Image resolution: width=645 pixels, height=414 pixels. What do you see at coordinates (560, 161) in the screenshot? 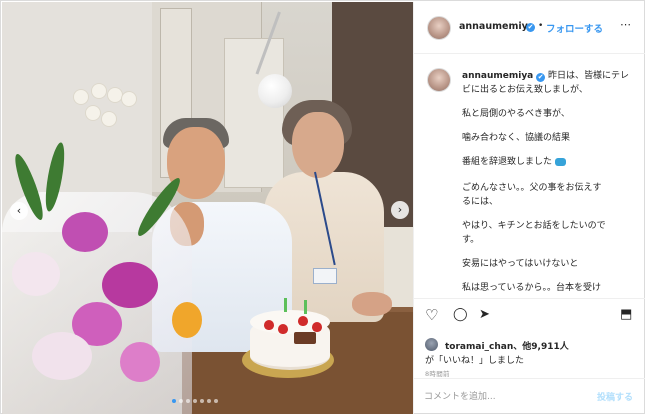
I see `bubbles-emoji-icon` at bounding box center [560, 161].